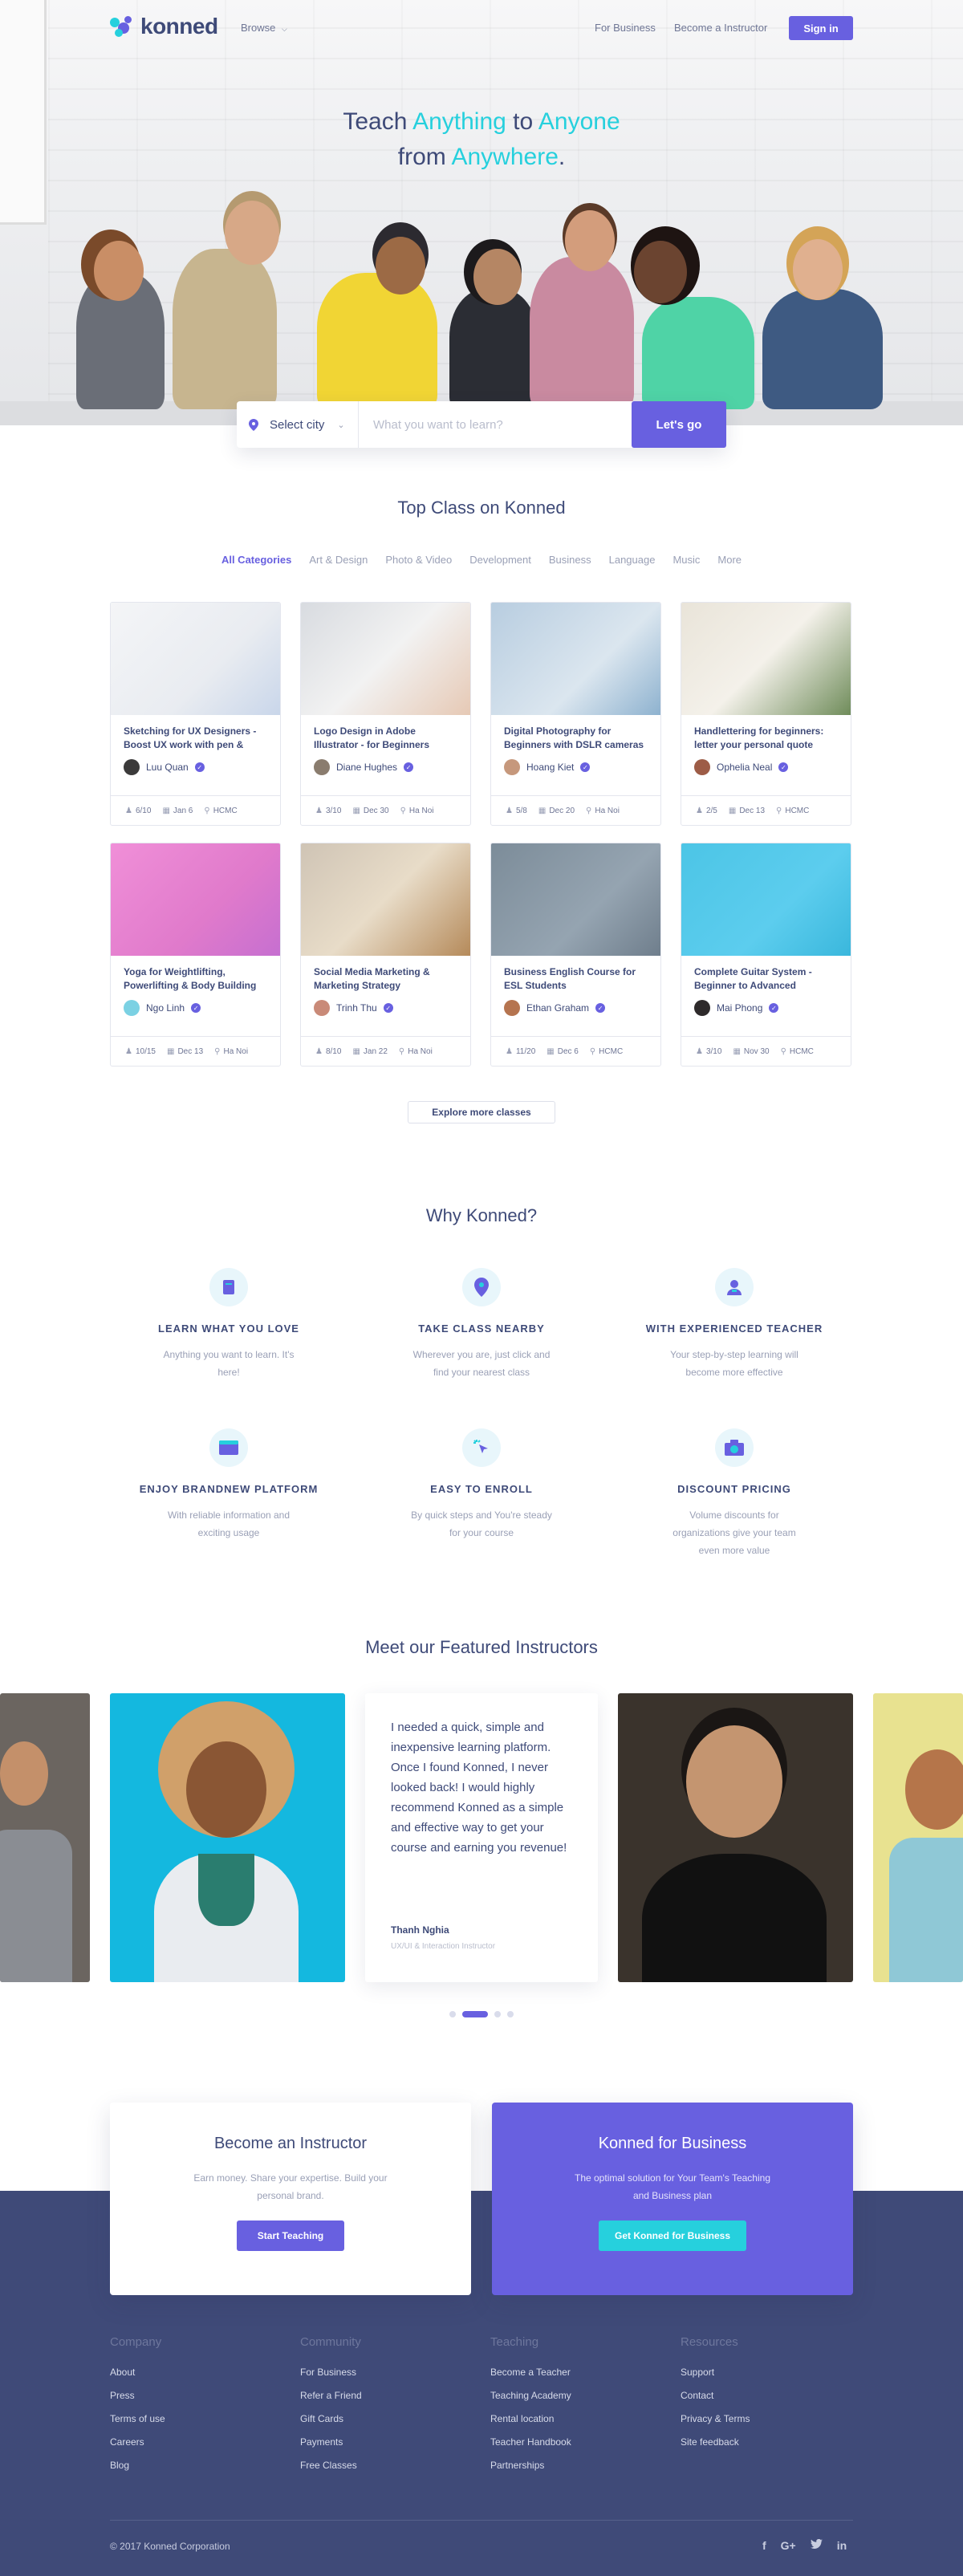 The image size is (963, 2576). Describe the element at coordinates (686, 560) in the screenshot. I see `tab-music: Music` at that location.